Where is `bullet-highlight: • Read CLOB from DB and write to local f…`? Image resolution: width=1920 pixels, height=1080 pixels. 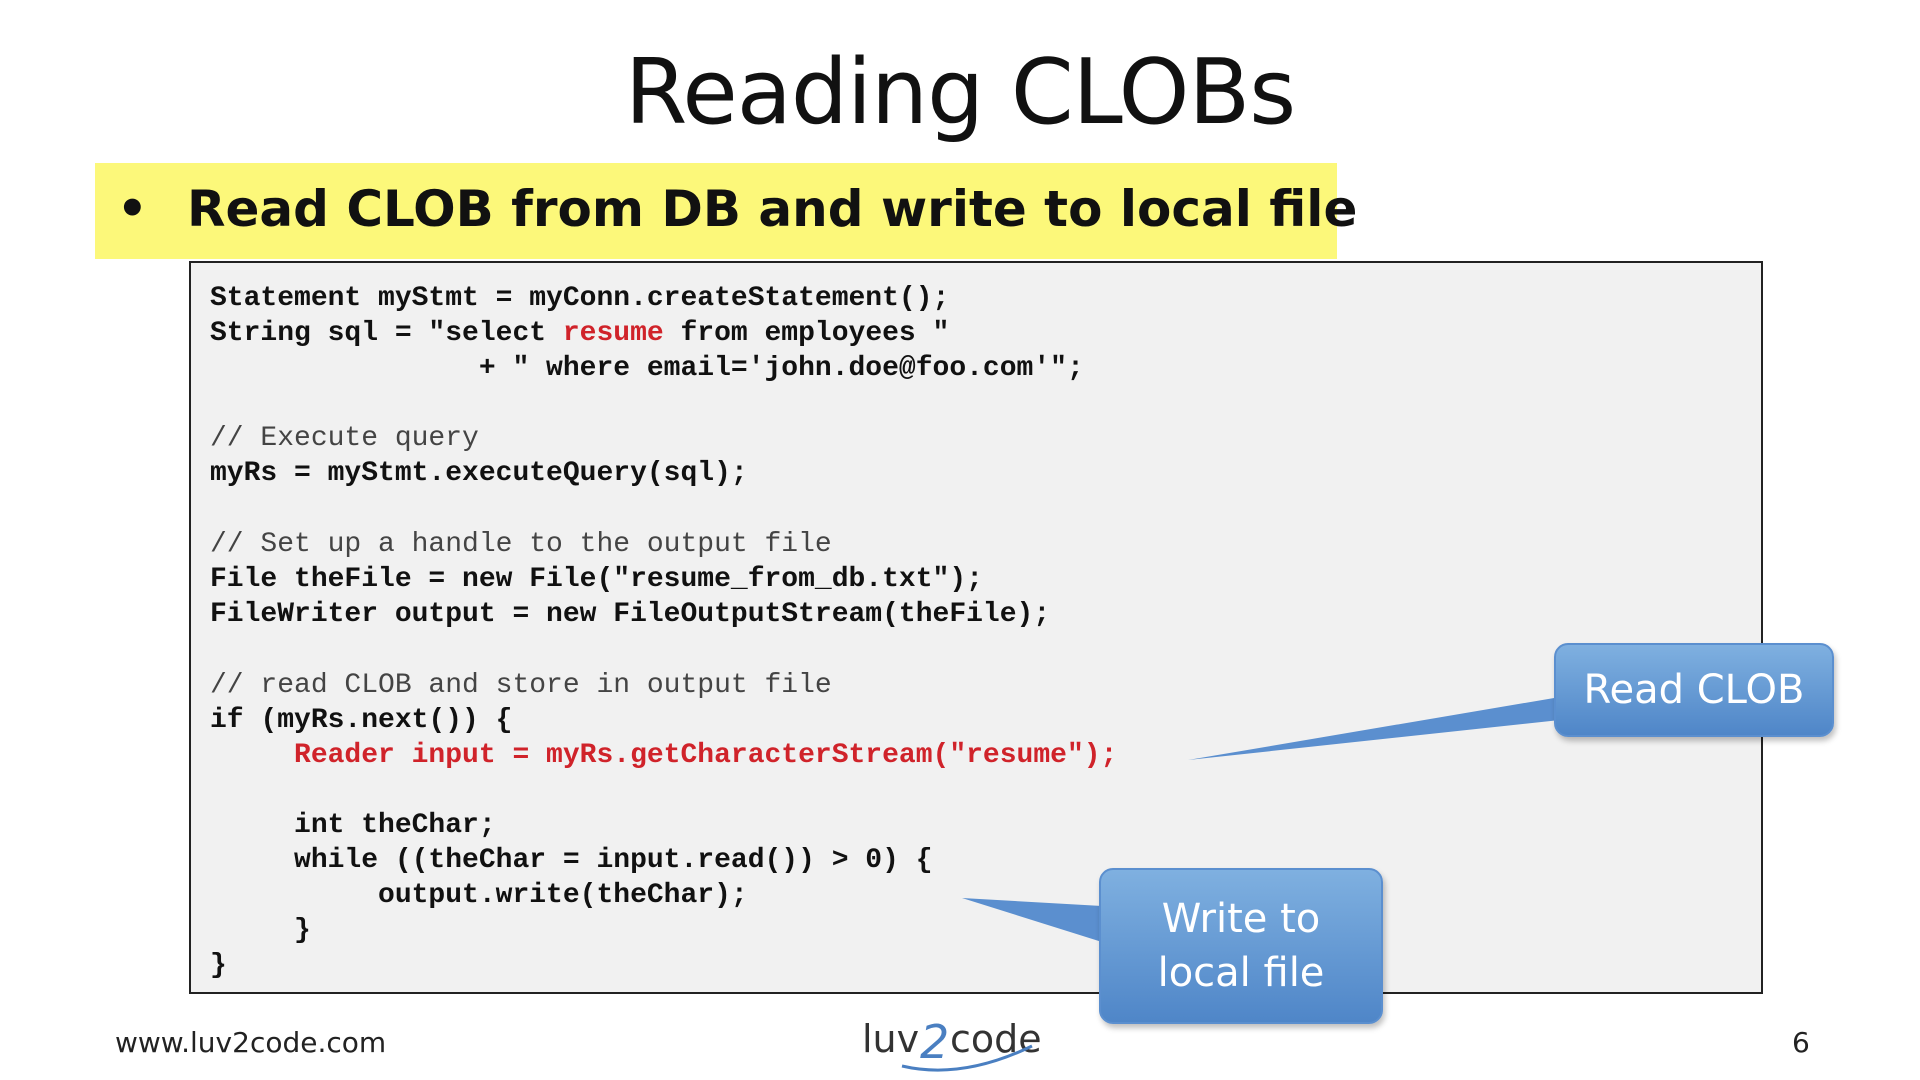 bullet-highlight: • Read CLOB from DB and write to local f… is located at coordinates (726, 211).